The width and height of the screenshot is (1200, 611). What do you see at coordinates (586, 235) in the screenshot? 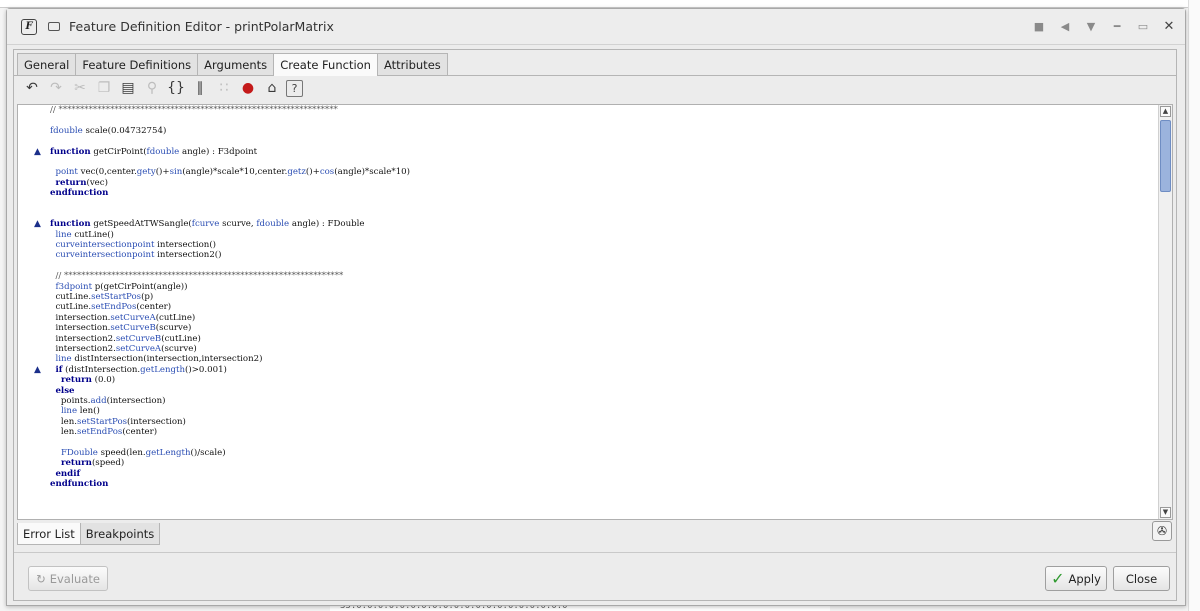
I see `code-line: line cutLine()` at bounding box center [586, 235].